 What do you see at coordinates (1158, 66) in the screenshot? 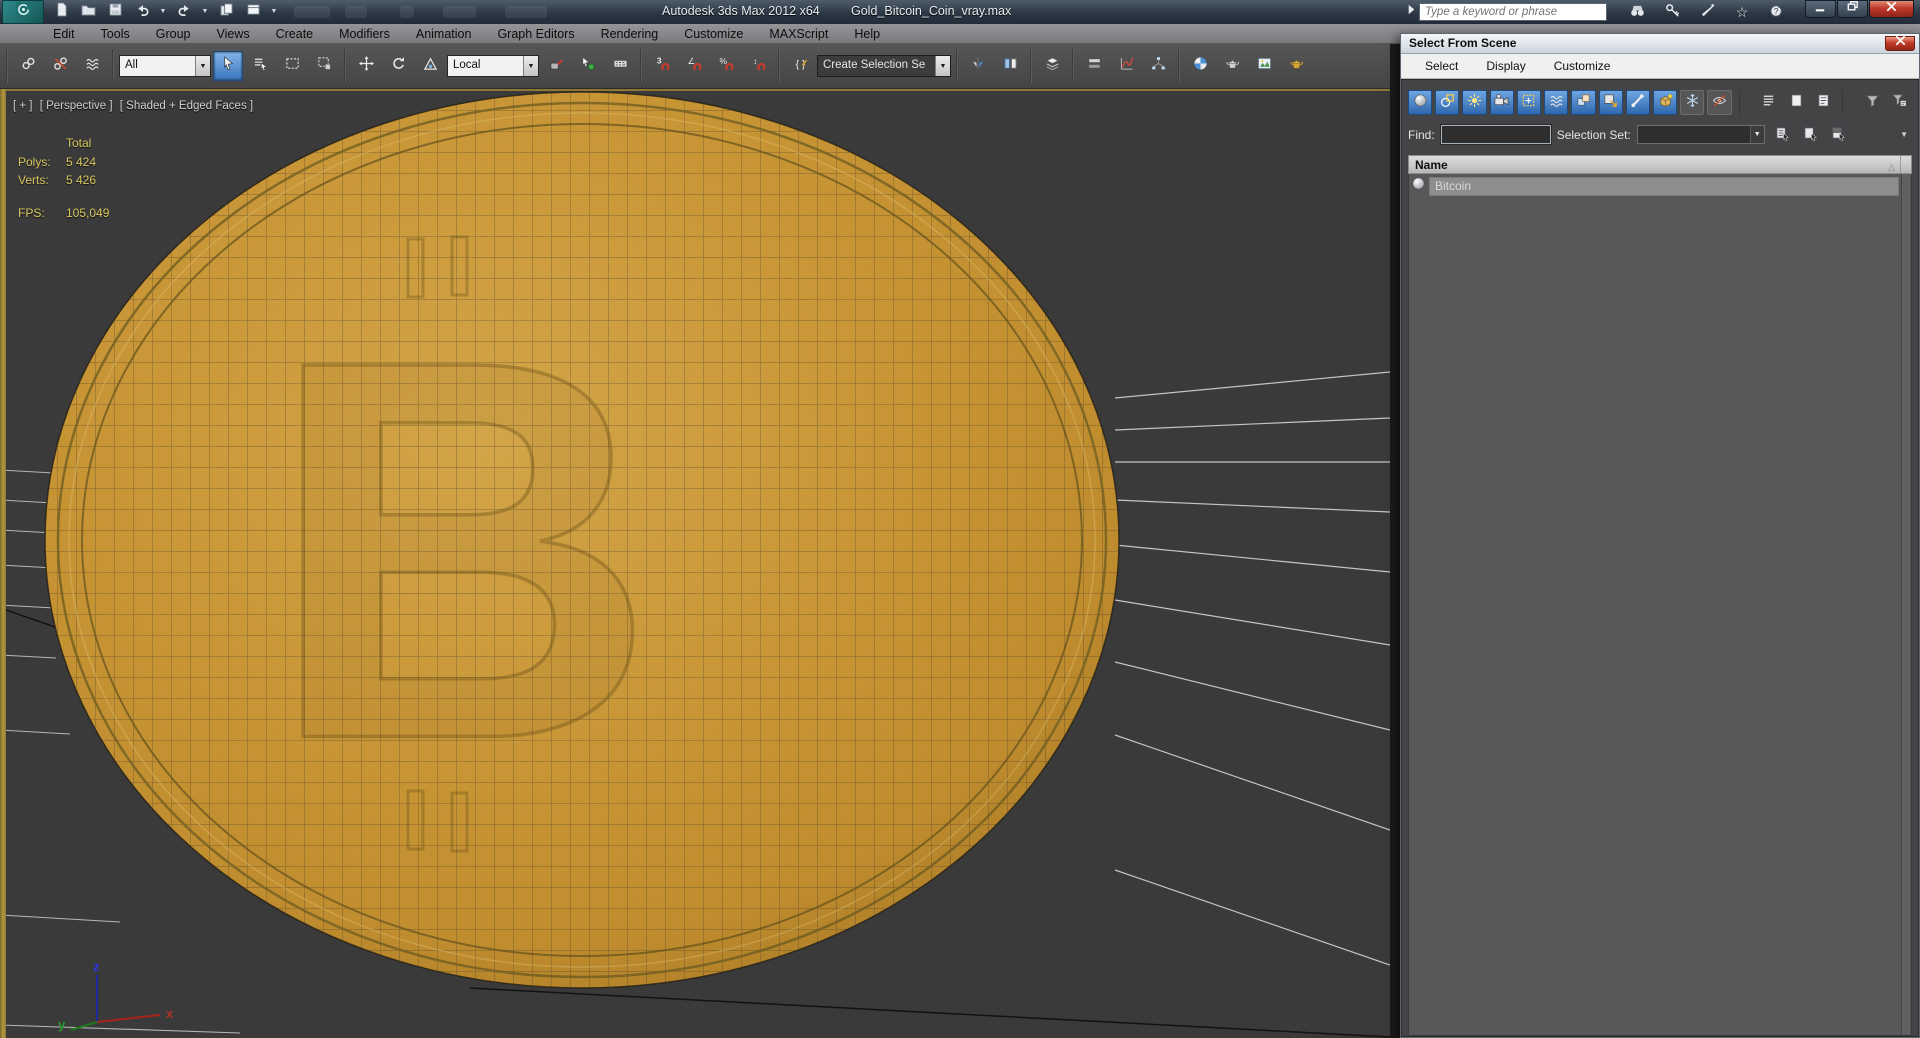
I see `schematic-view` at bounding box center [1158, 66].